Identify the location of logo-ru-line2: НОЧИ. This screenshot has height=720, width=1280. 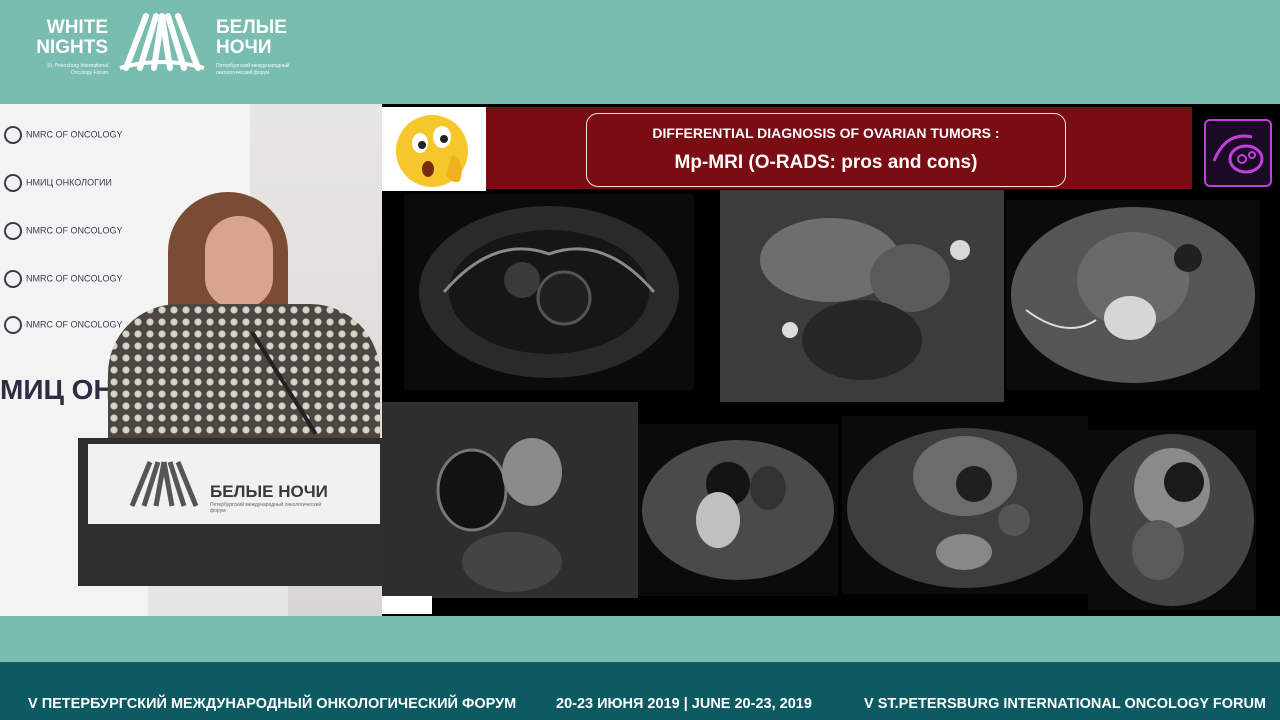
(244, 47).